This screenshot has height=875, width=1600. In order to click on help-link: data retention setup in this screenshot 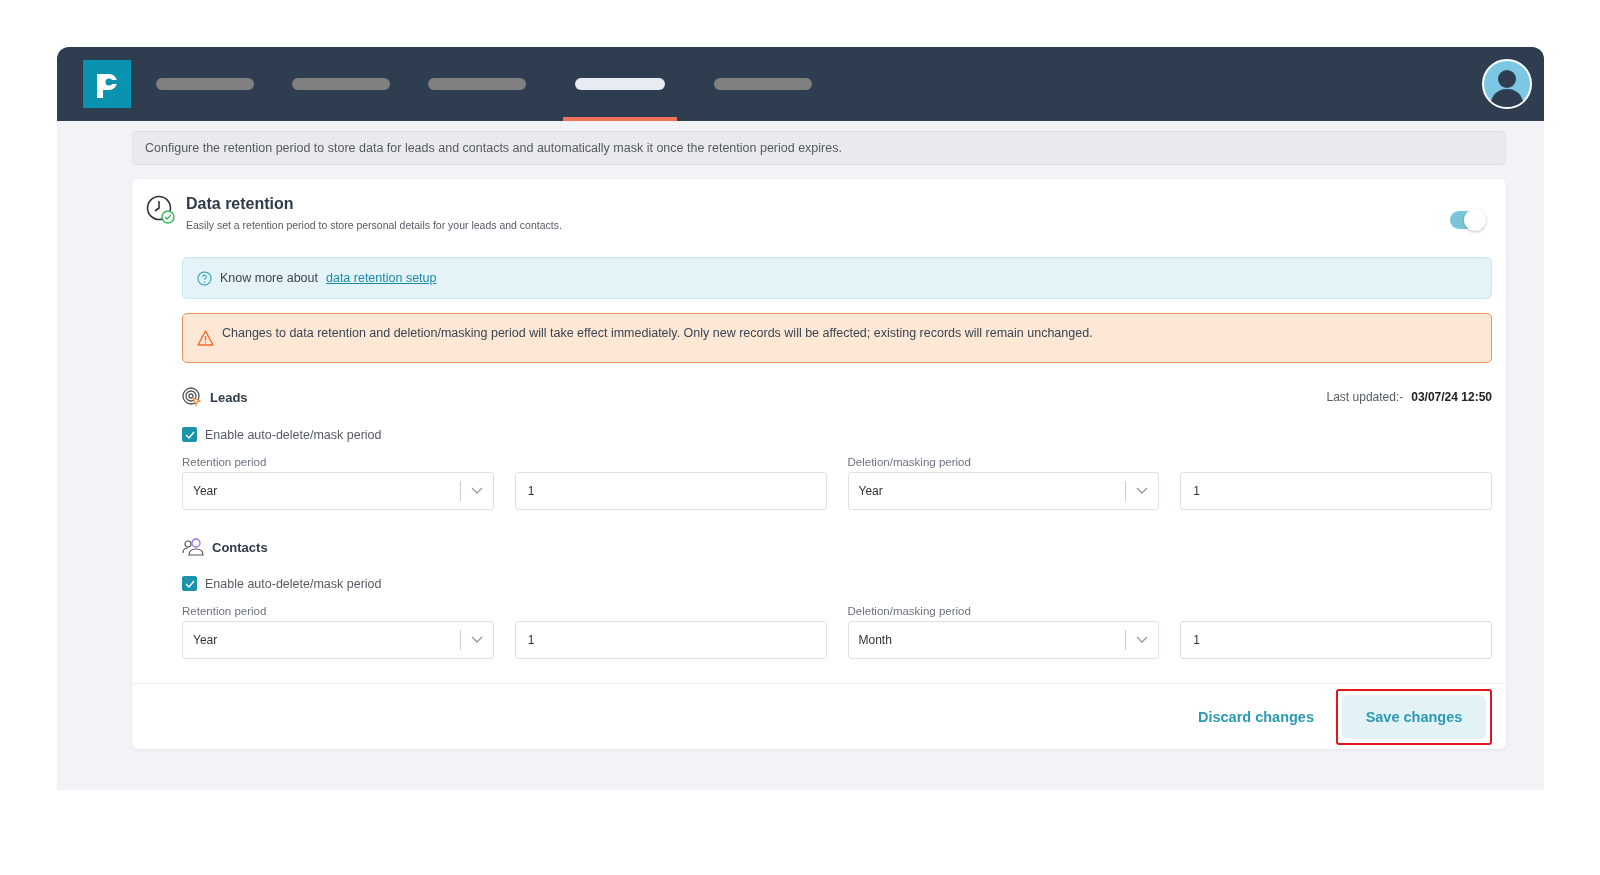, I will do `click(381, 278)`.